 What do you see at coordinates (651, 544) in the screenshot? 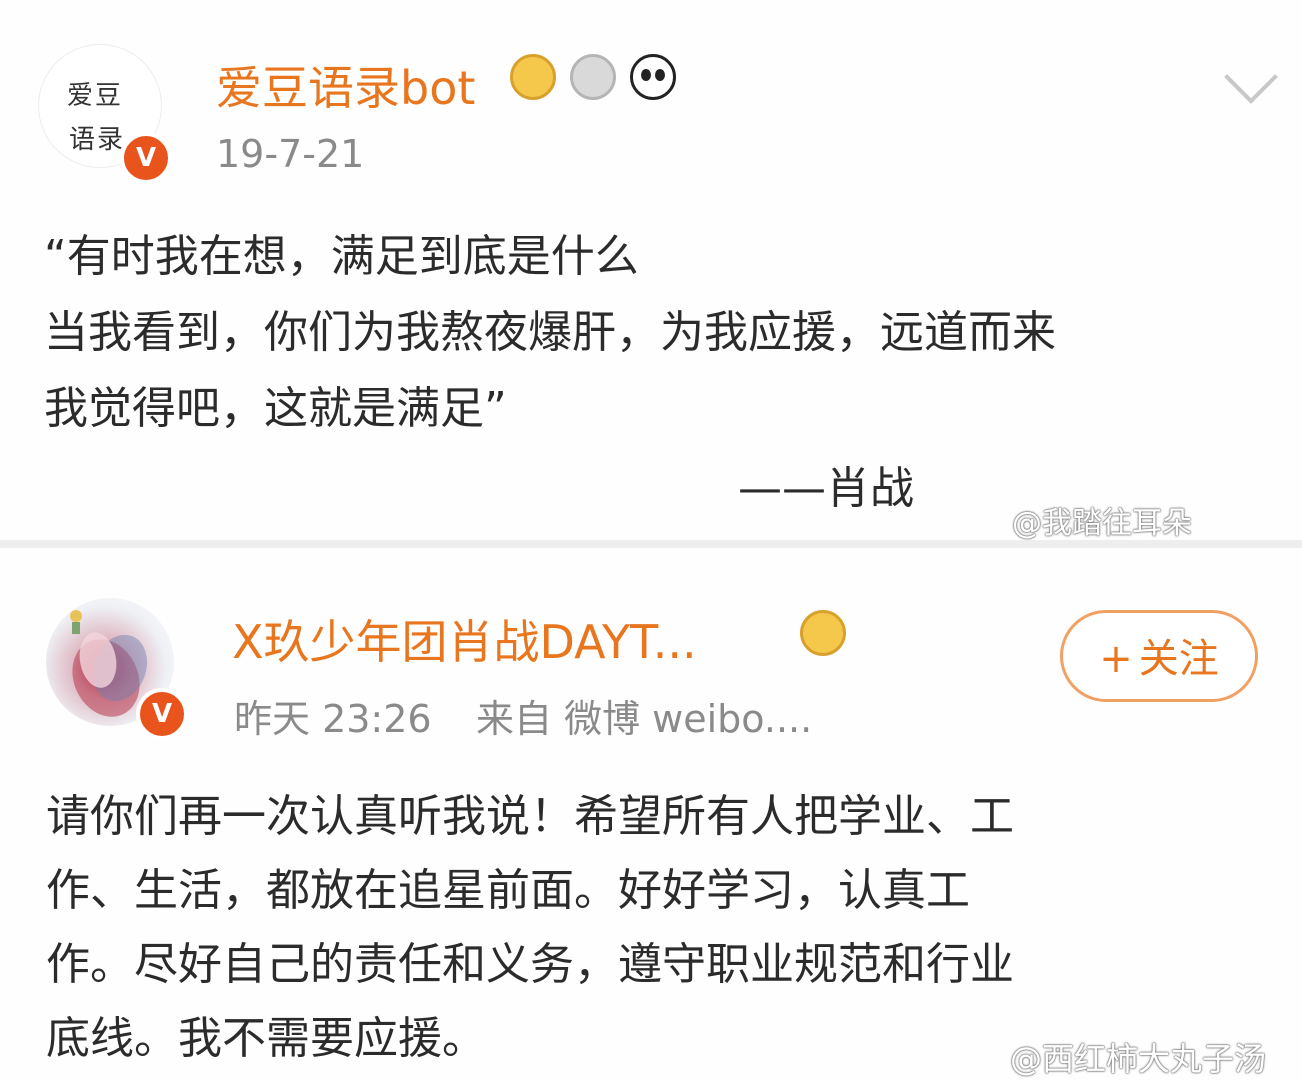
I see `divider` at bounding box center [651, 544].